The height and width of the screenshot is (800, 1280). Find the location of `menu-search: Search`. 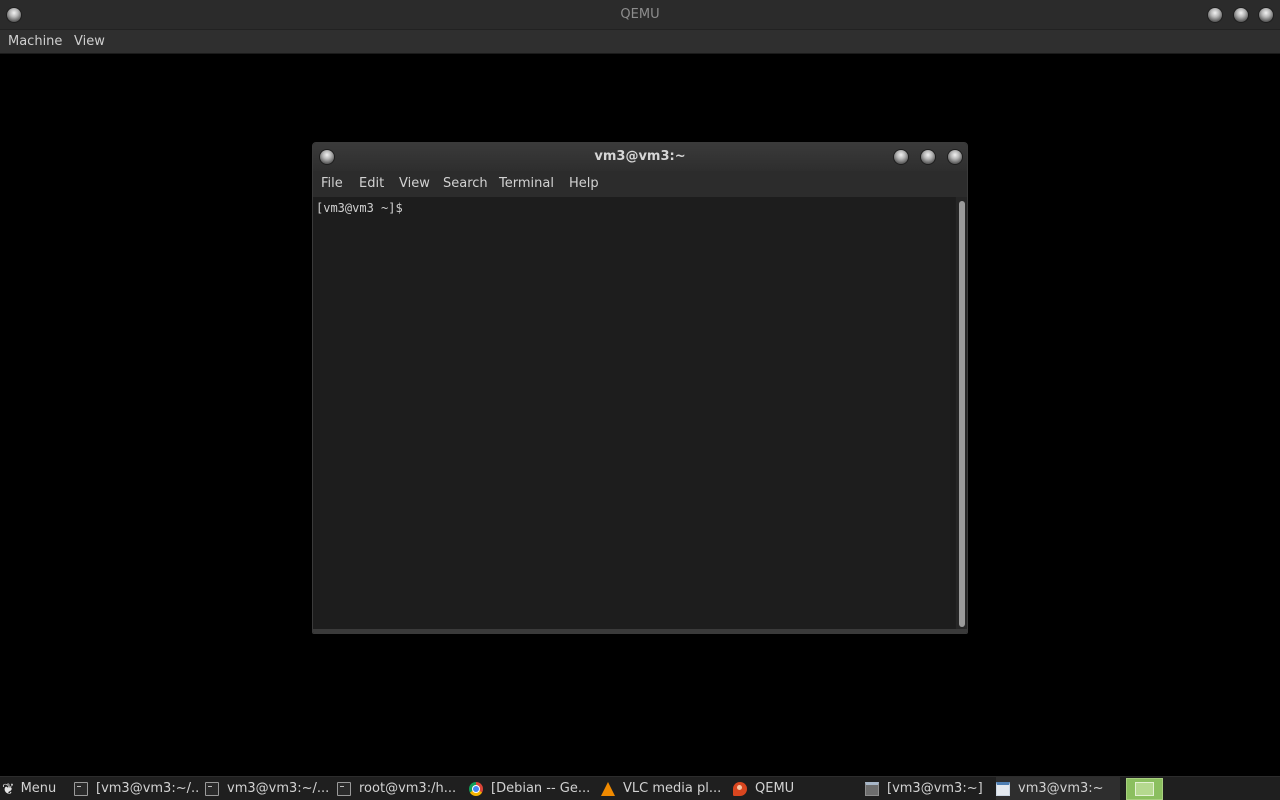

menu-search: Search is located at coordinates (465, 183).